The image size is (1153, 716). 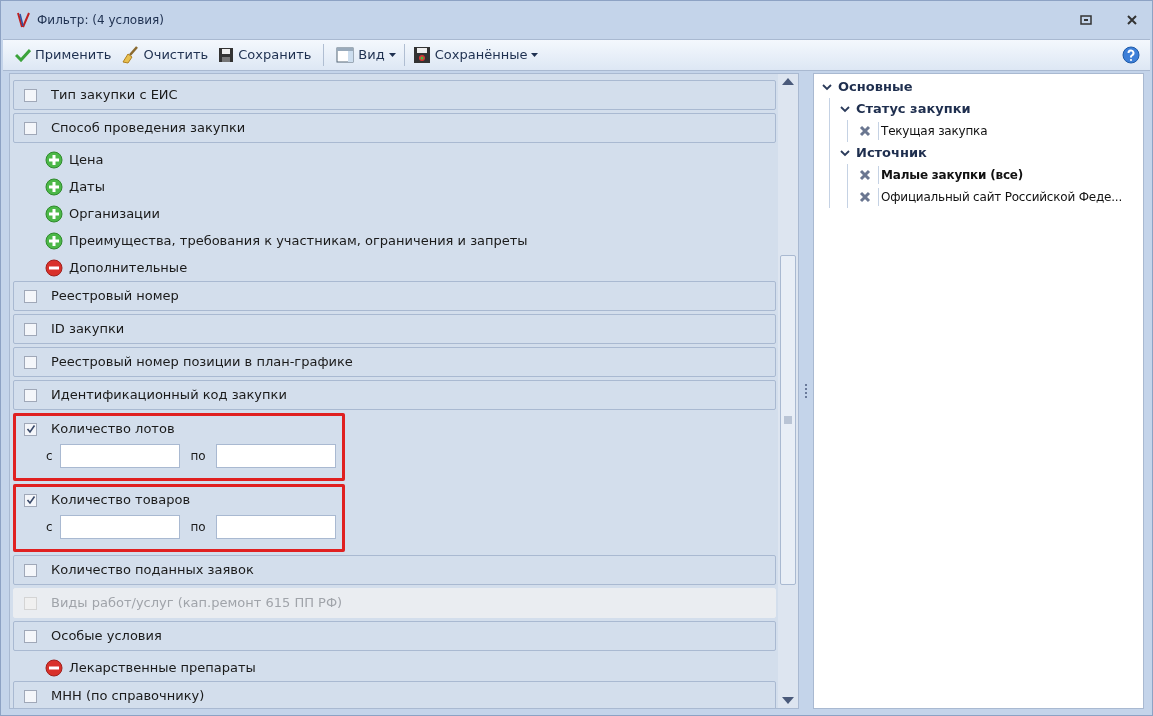 What do you see at coordinates (788, 700) in the screenshot?
I see `scroll-down-icon` at bounding box center [788, 700].